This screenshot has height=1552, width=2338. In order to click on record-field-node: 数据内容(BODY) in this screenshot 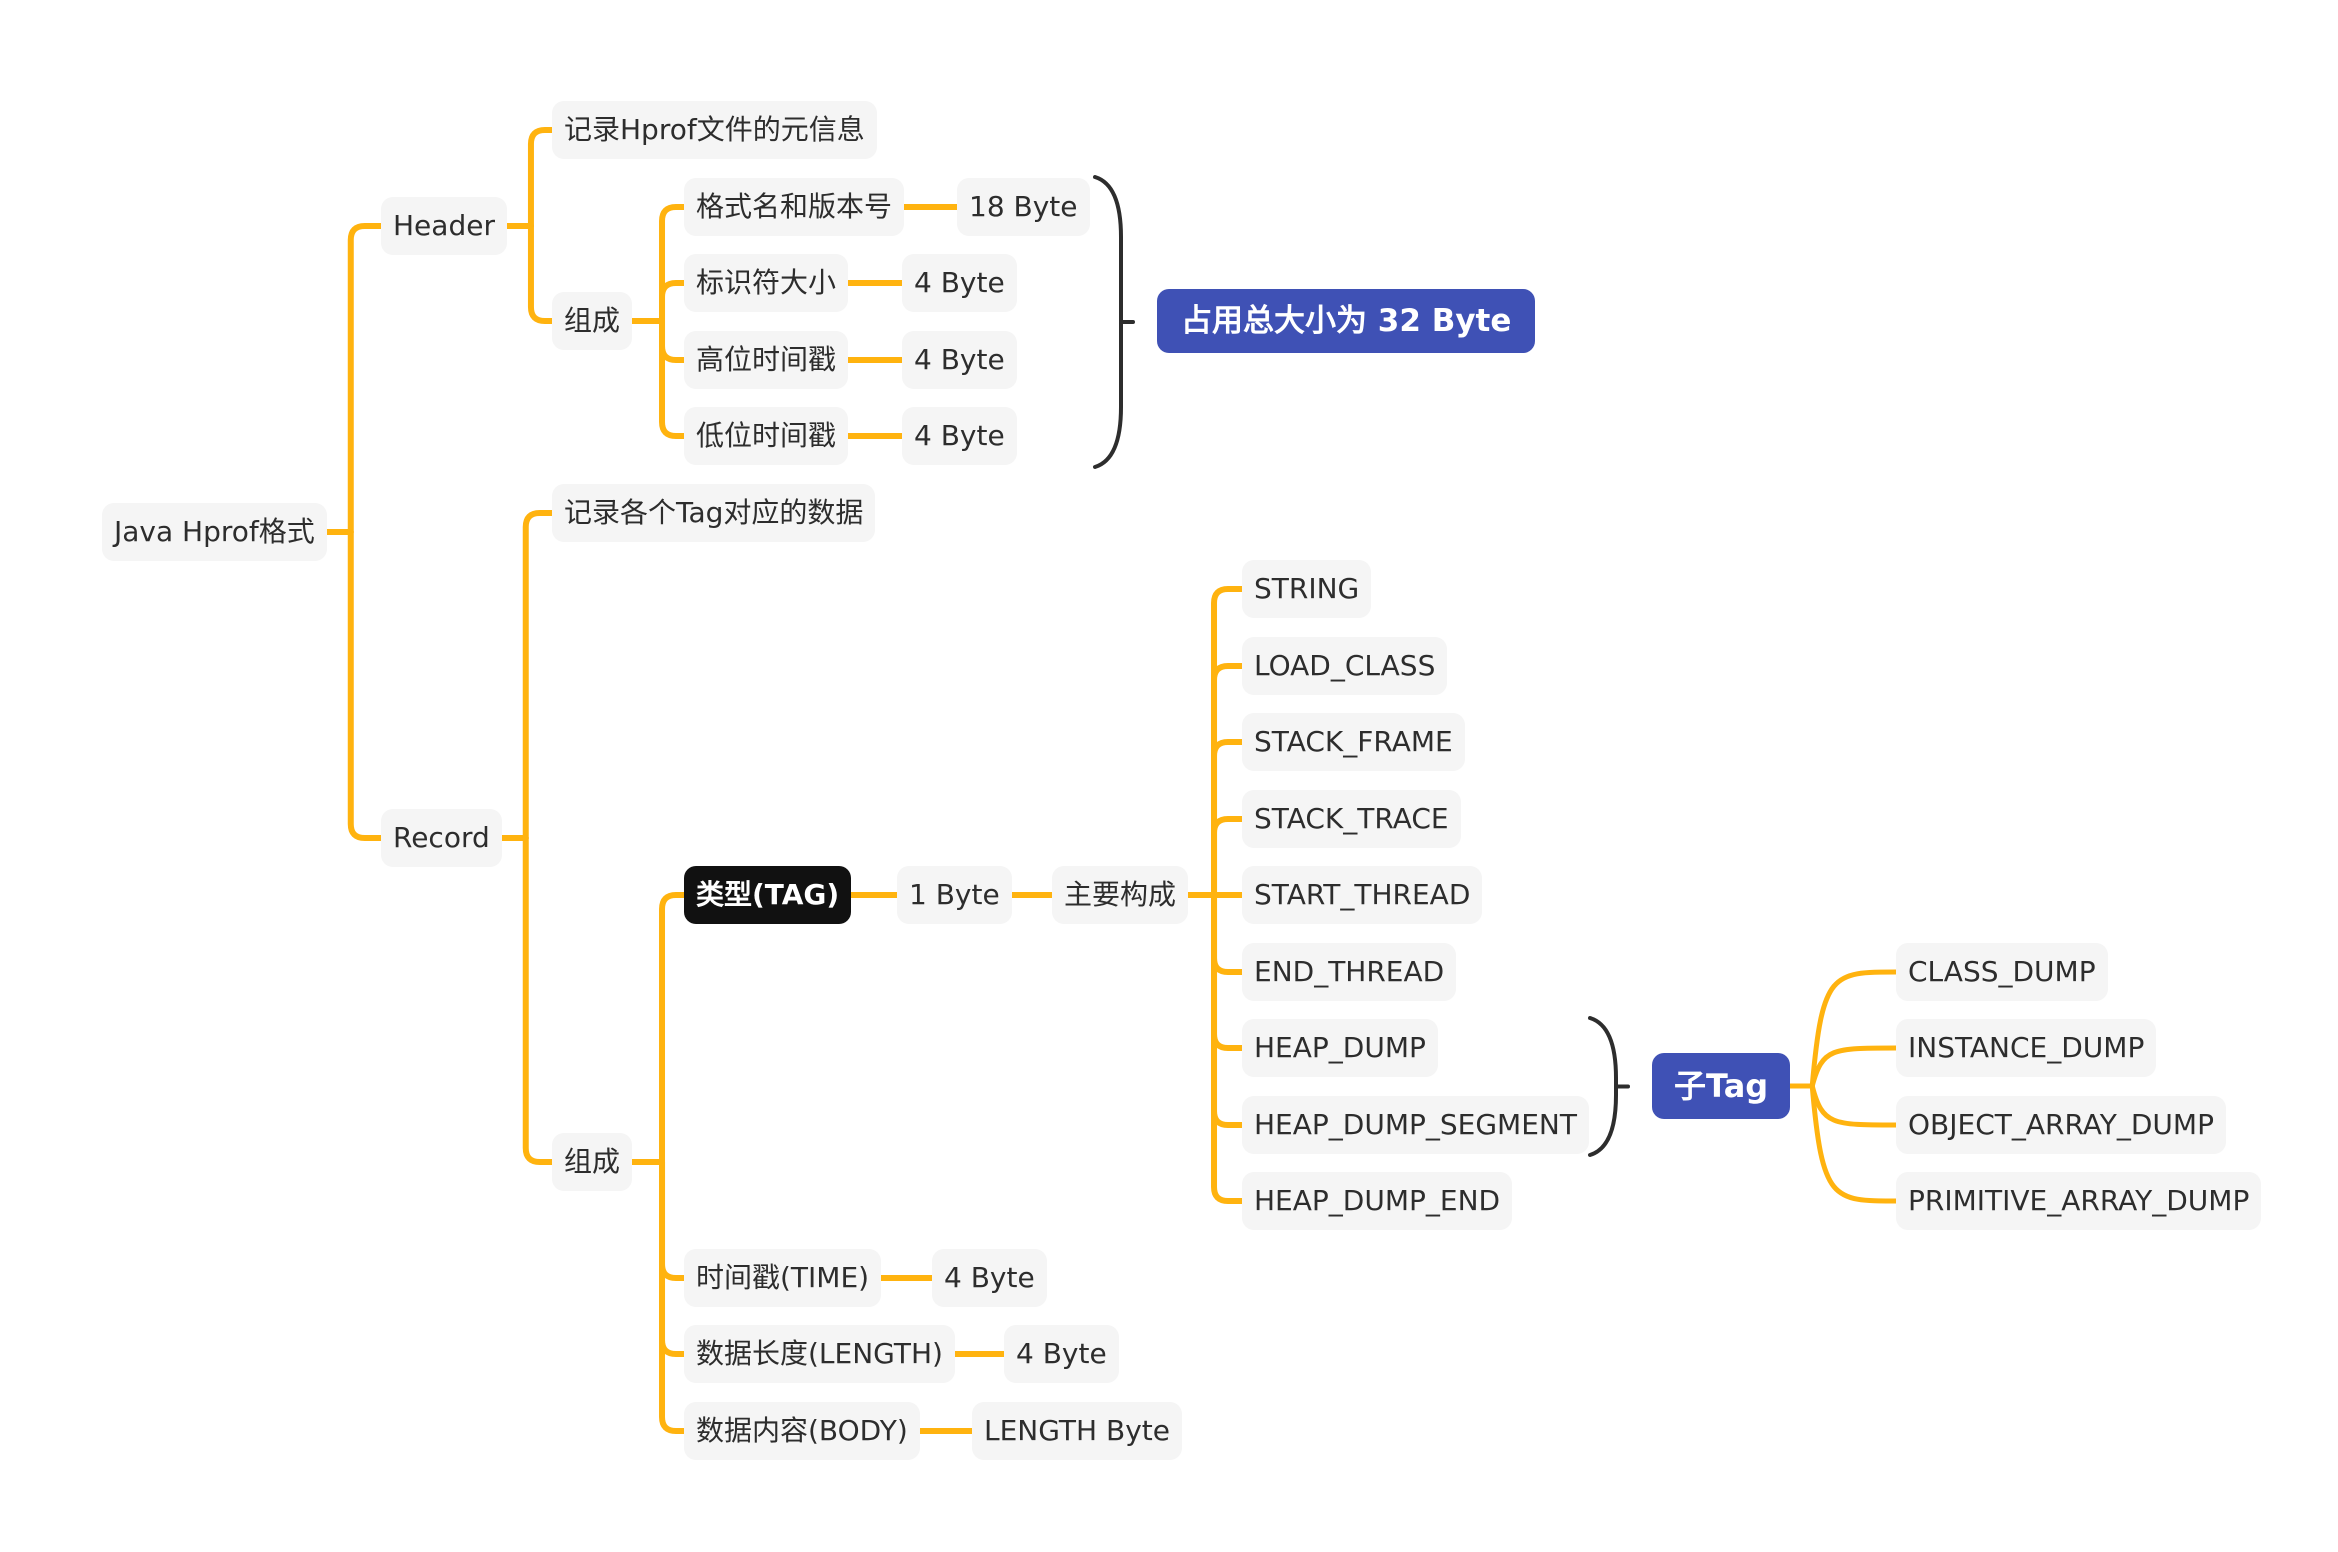, I will do `click(802, 1431)`.